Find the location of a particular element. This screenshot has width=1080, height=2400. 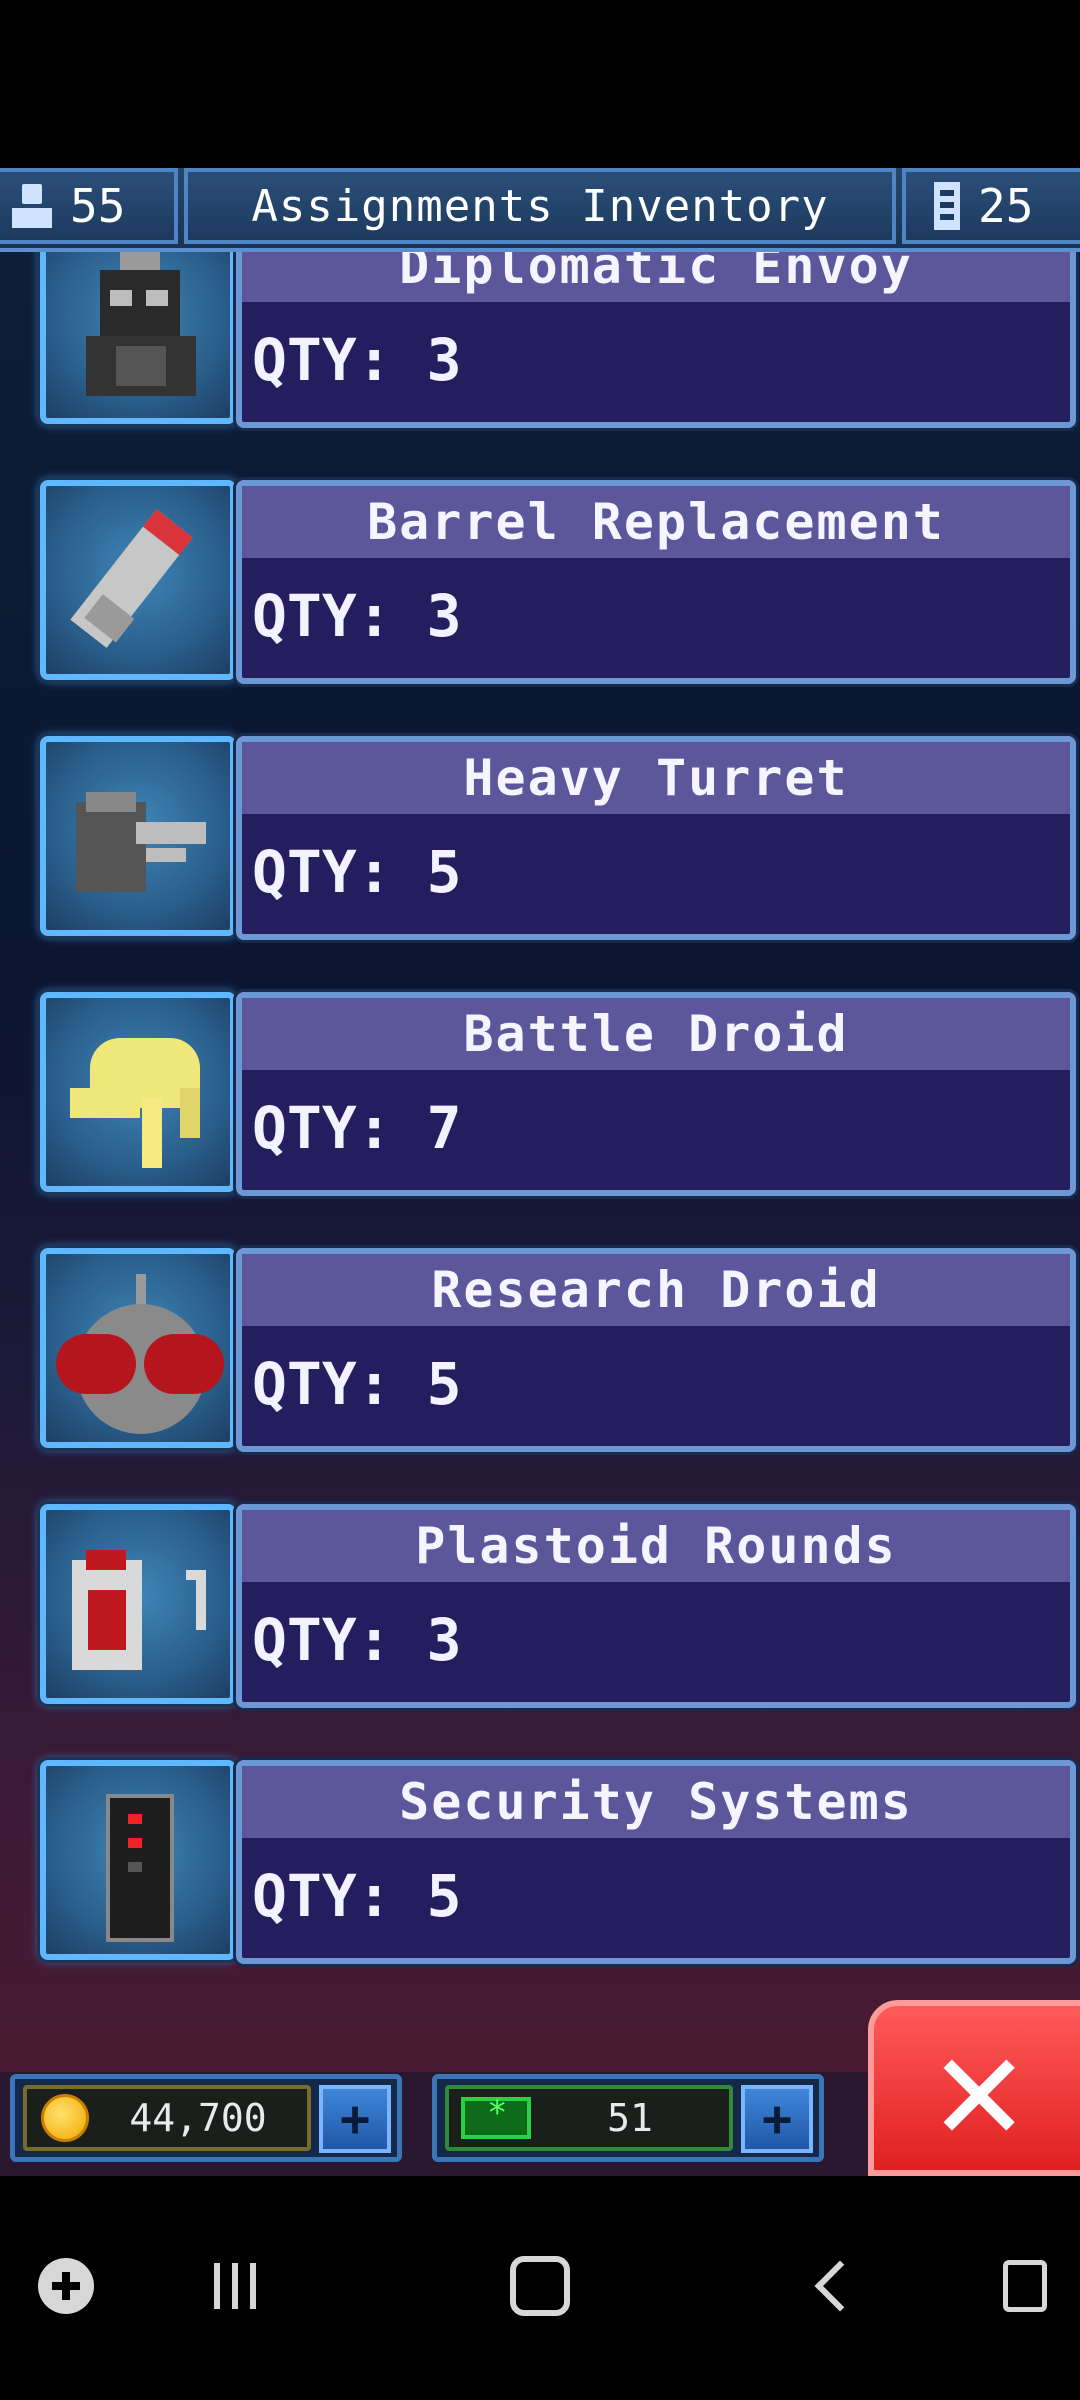

crew-icon is located at coordinates (32, 206).